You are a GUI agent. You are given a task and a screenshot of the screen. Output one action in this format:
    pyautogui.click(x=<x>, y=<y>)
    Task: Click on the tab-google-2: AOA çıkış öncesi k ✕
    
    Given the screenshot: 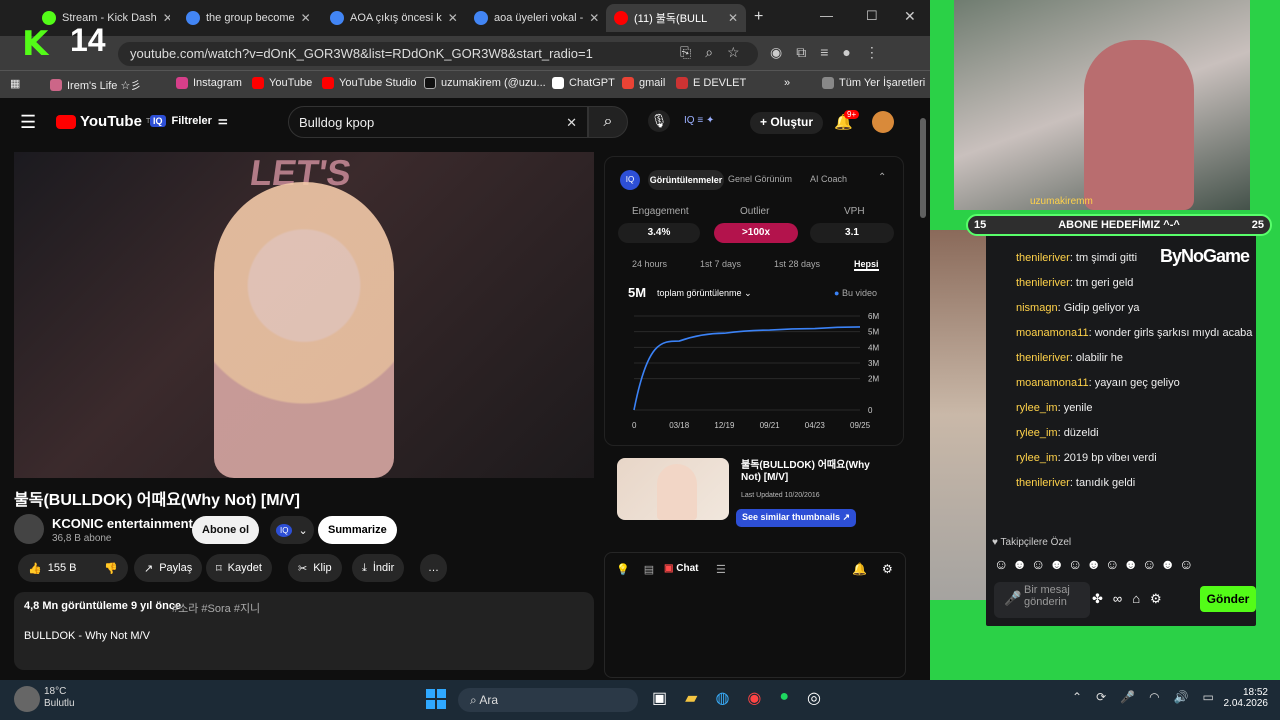 What is the action you would take?
    pyautogui.click(x=391, y=18)
    